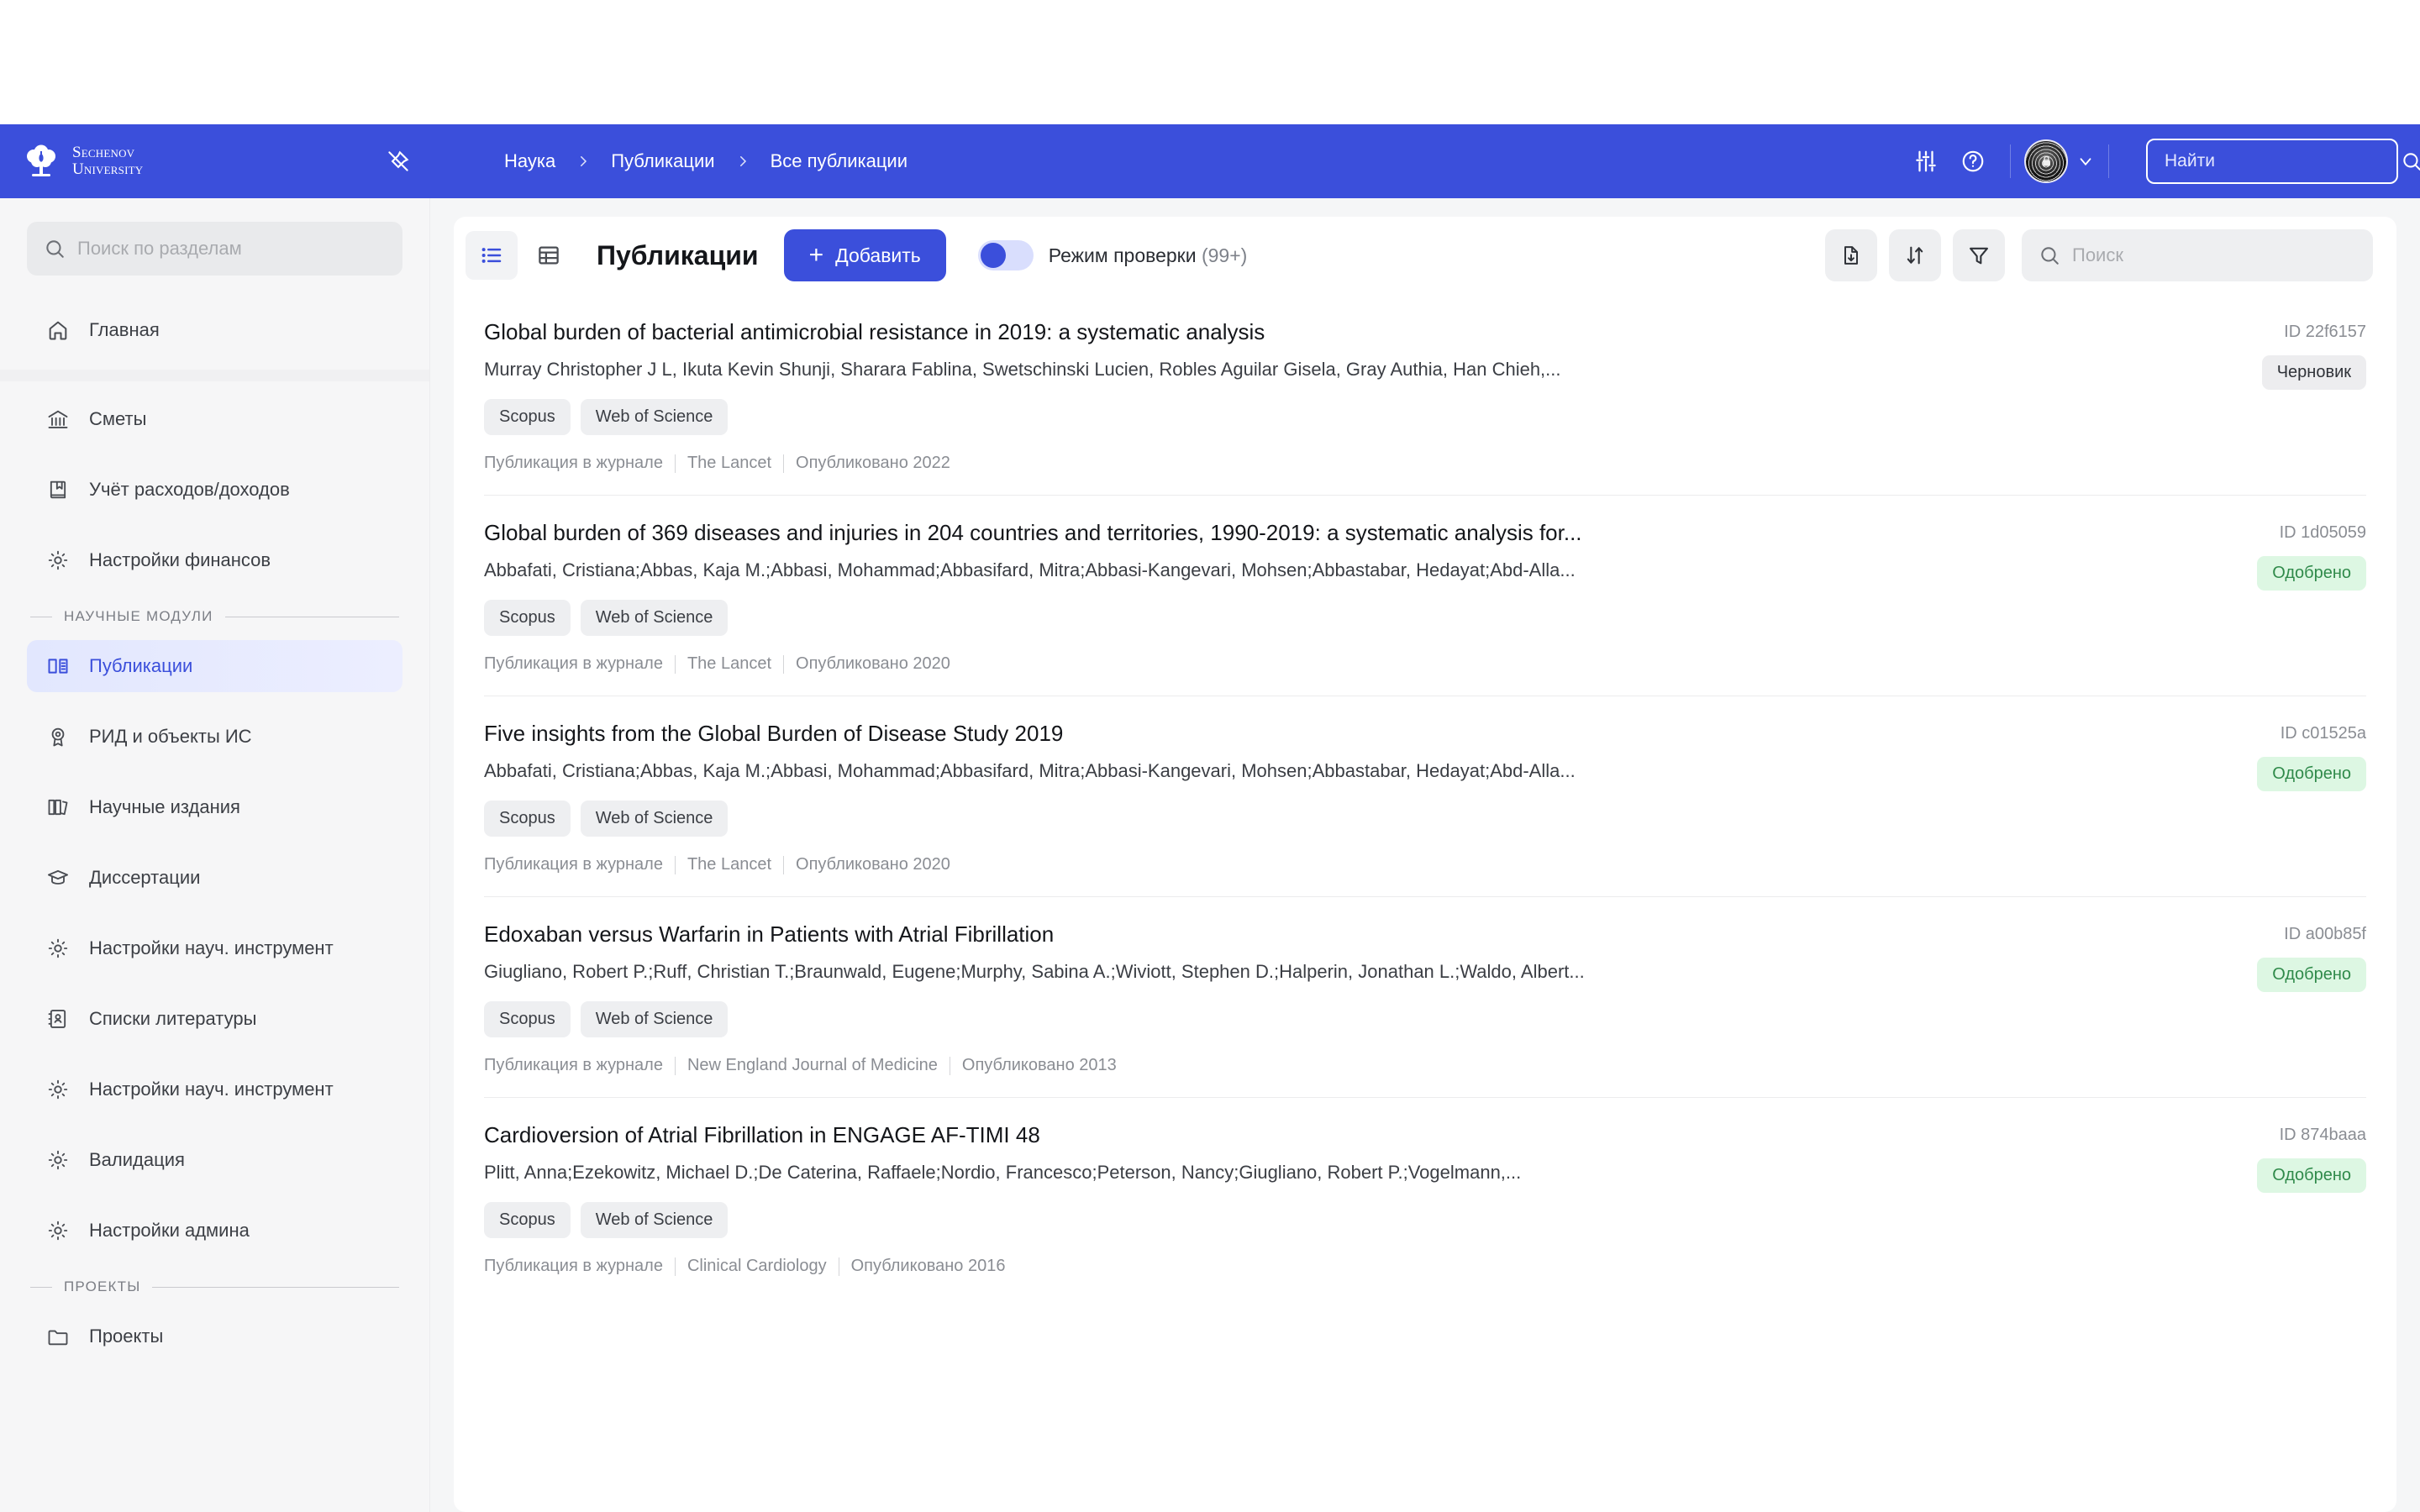 The height and width of the screenshot is (1512, 2420). I want to click on global-search, so click(2283, 161).